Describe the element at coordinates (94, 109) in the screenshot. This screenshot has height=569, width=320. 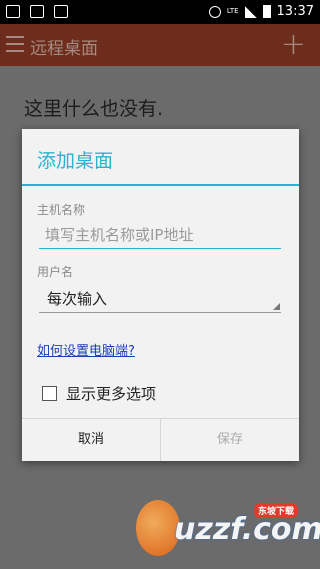
I see `empty-state-text: 这里什么也没有.` at that location.